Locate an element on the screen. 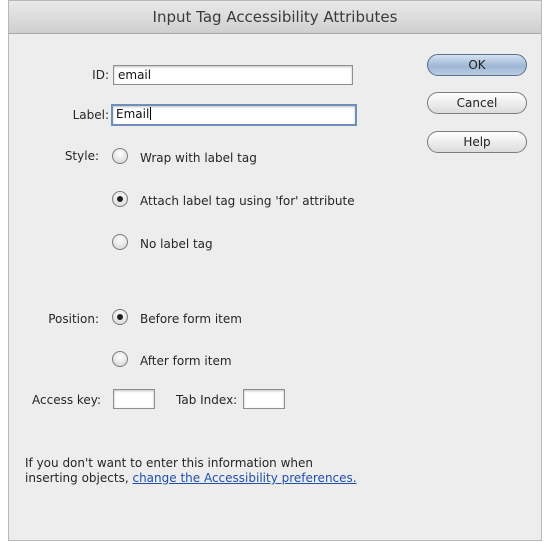  position-radio-before is located at coordinates (120, 317).